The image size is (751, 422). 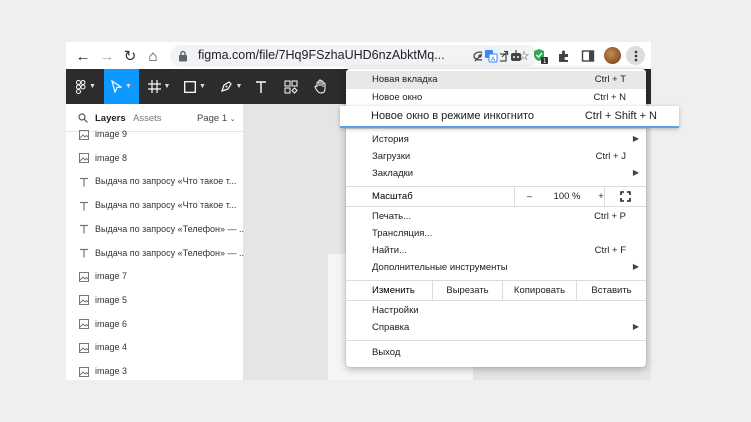 I want to click on menu-item-find: Найти... Ctrl + F, so click(x=496, y=251).